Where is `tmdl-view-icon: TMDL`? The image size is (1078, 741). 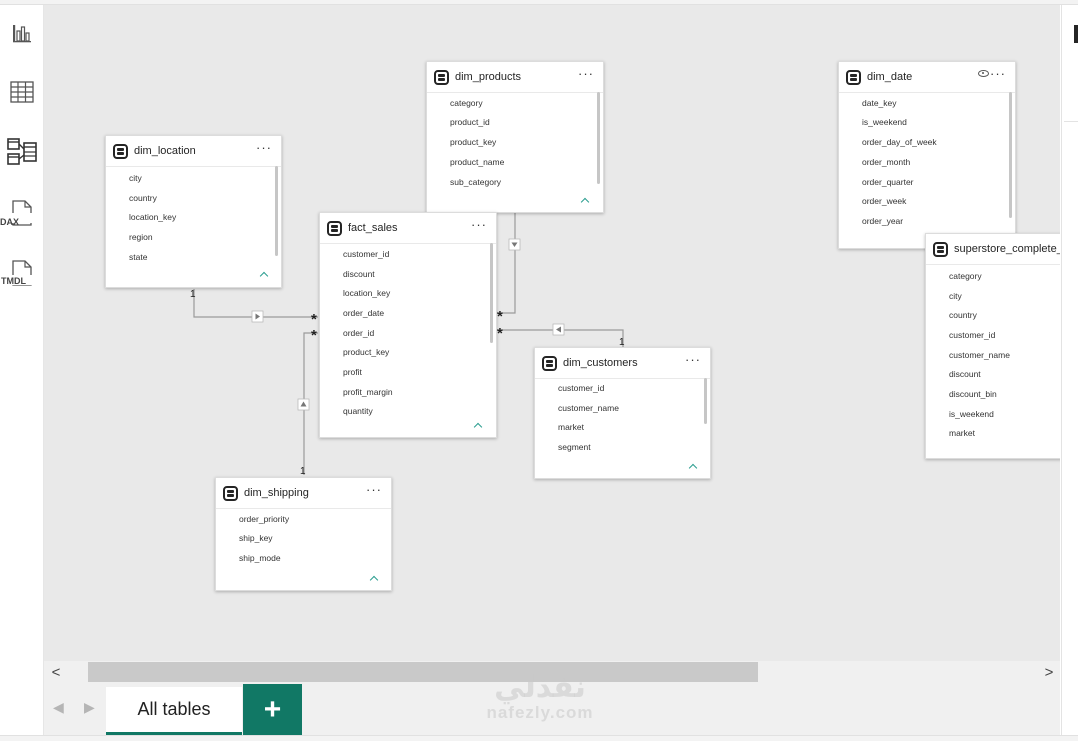 tmdl-view-icon: TMDL is located at coordinates (22, 273).